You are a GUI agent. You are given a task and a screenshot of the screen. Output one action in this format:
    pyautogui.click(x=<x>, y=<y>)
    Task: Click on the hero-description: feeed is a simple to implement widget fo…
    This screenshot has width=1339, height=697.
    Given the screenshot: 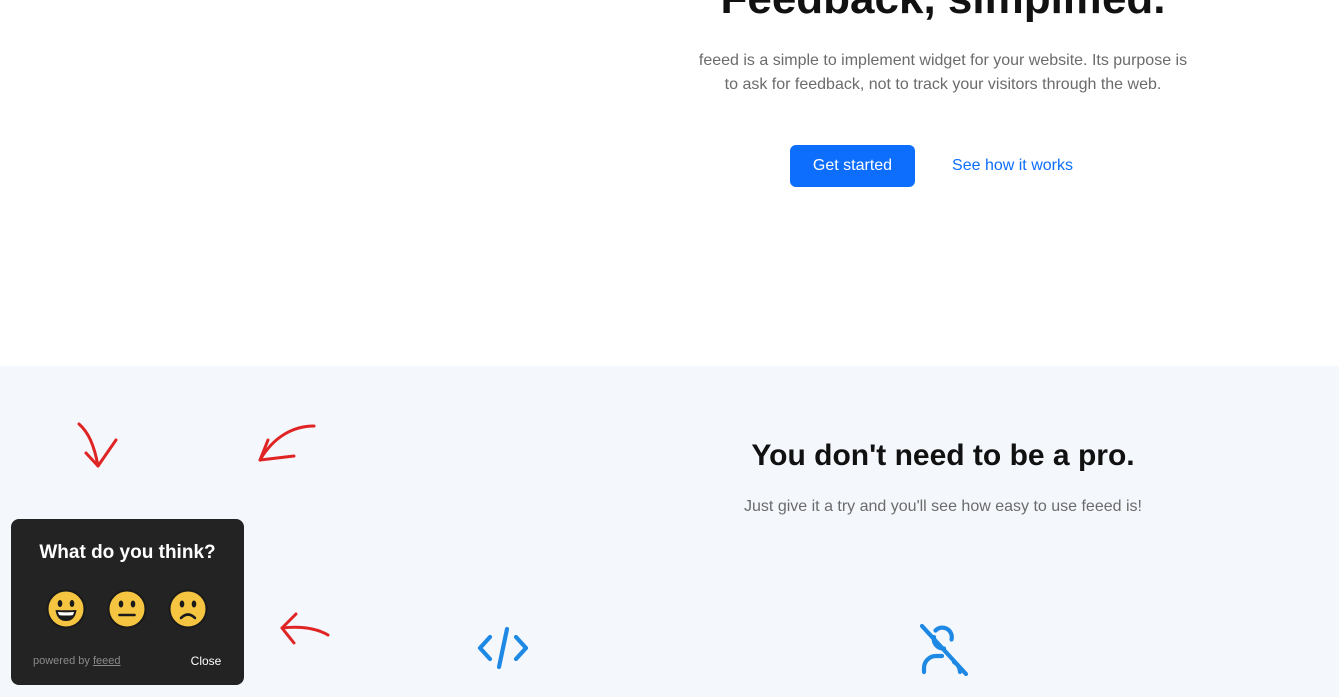 What is the action you would take?
    pyautogui.click(x=943, y=72)
    